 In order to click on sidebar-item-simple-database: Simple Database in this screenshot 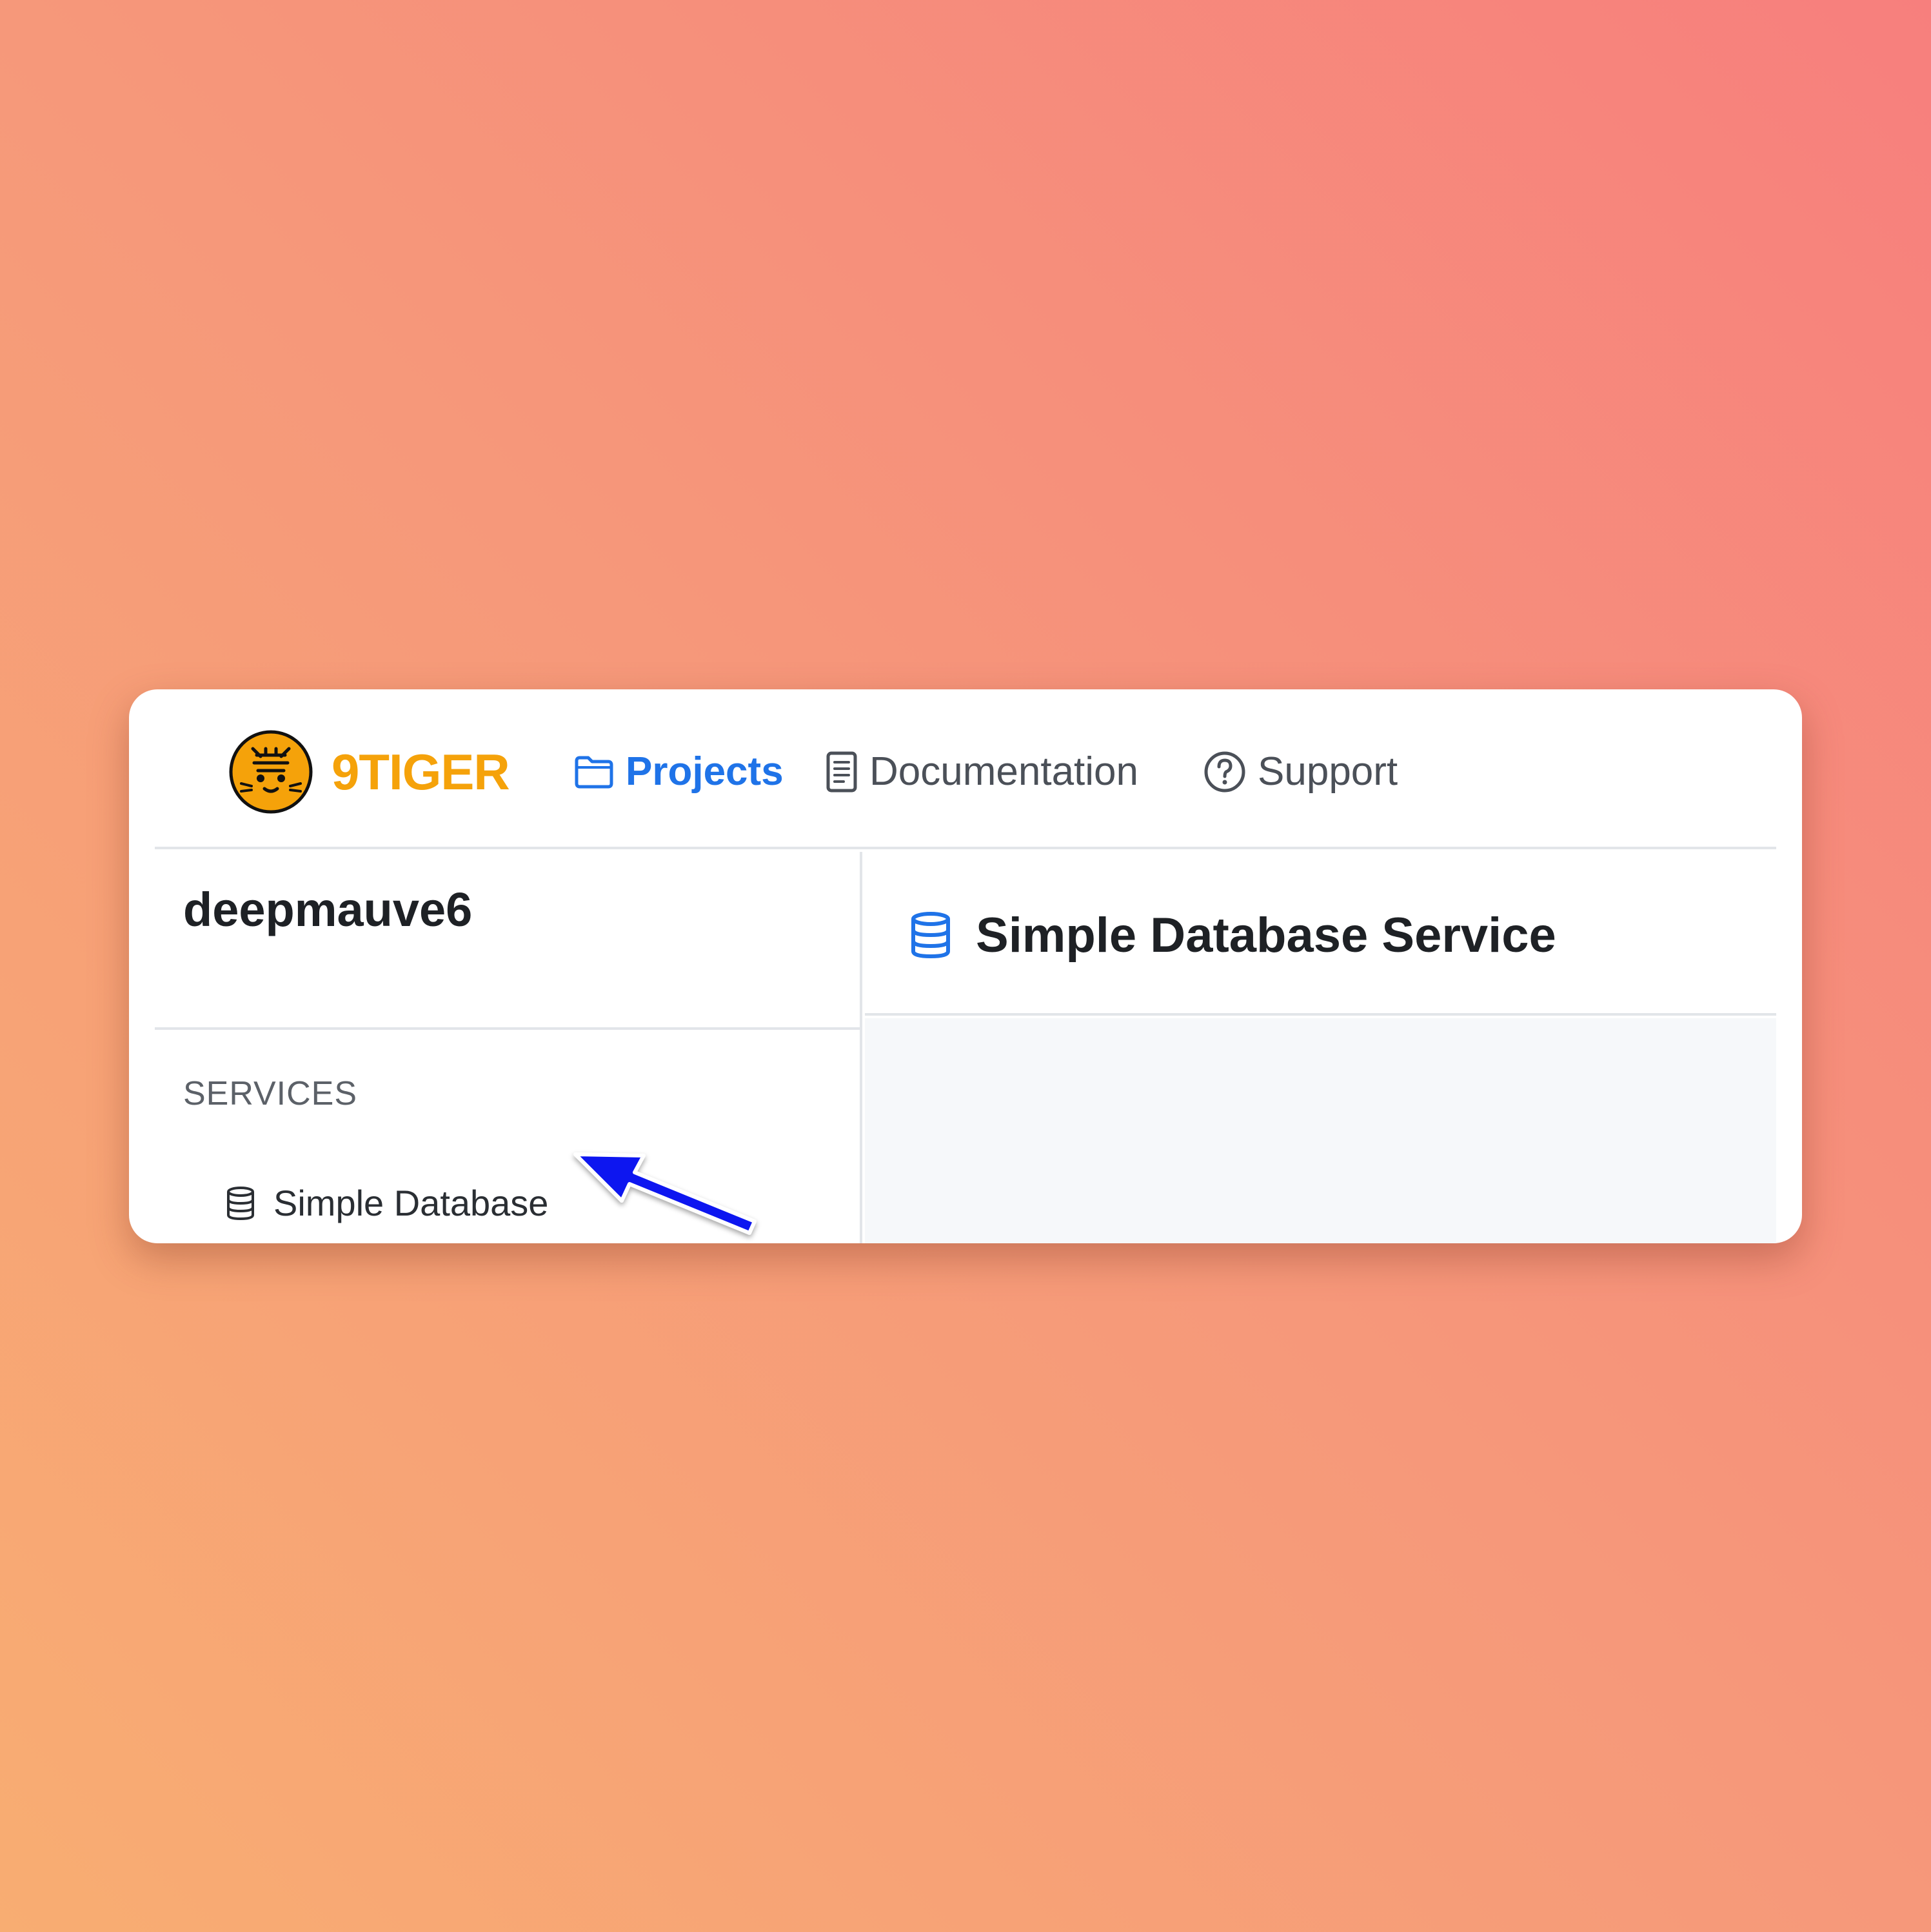, I will do `click(387, 1203)`.